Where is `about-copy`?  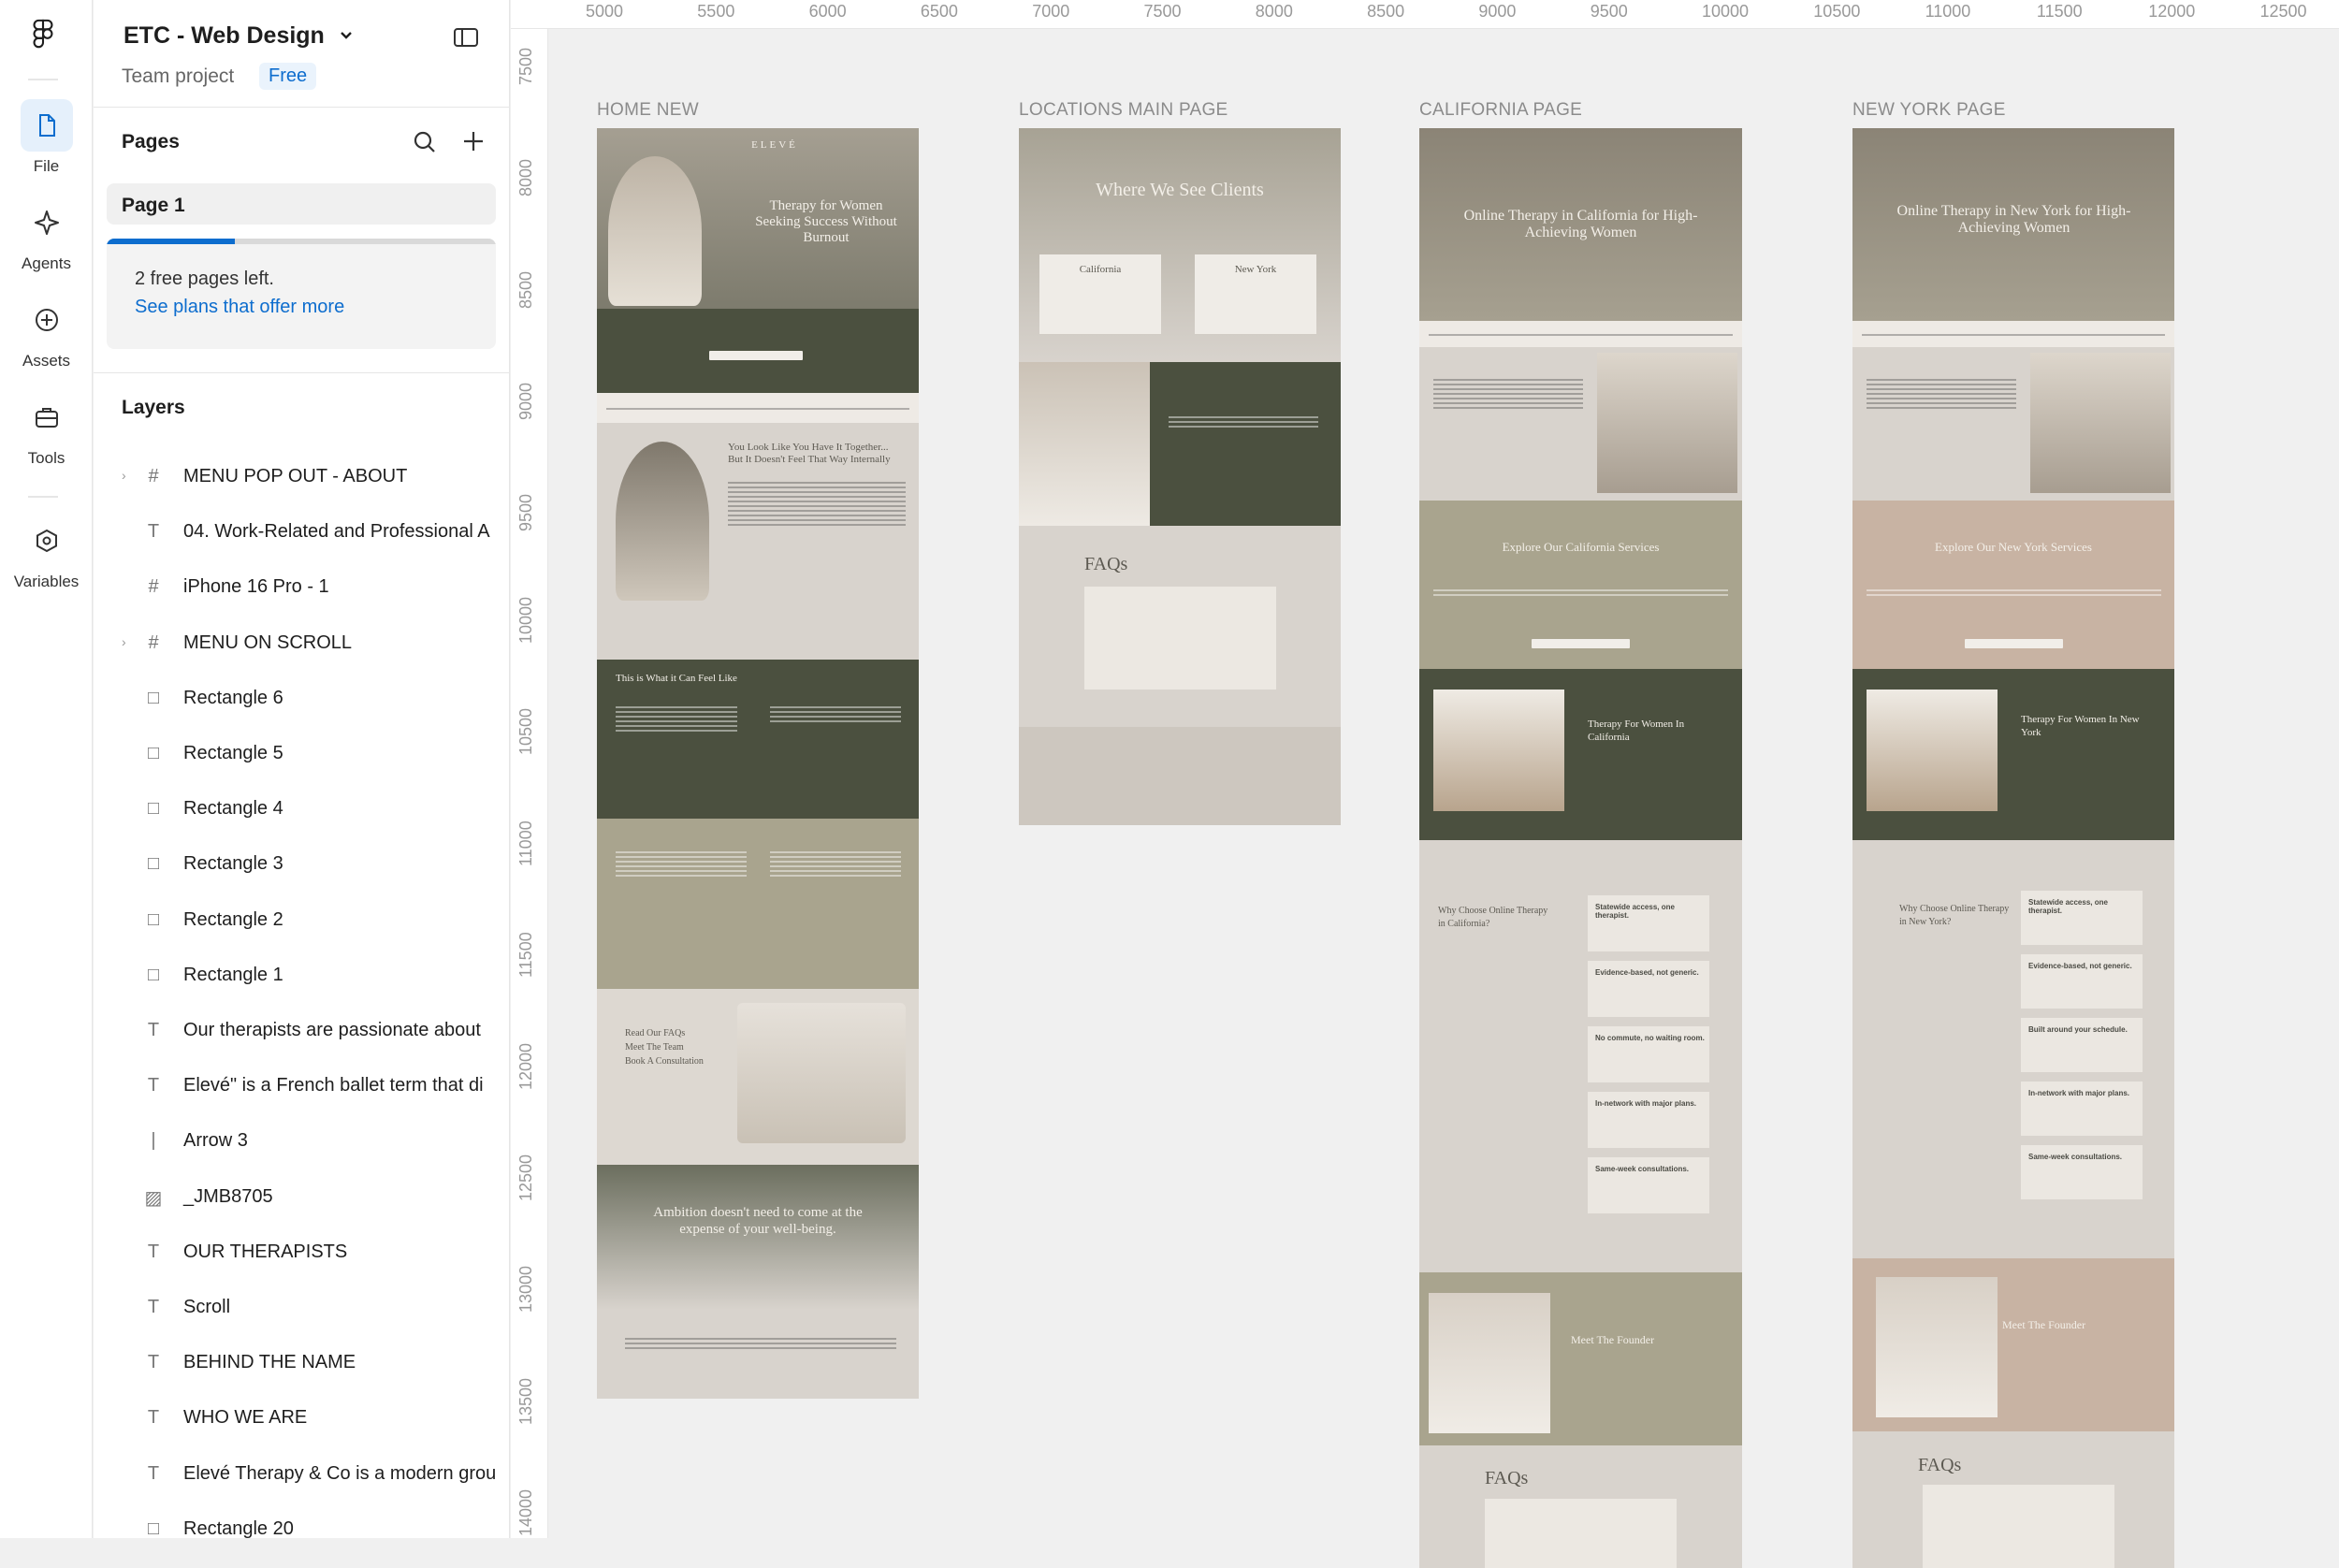 about-copy is located at coordinates (817, 504).